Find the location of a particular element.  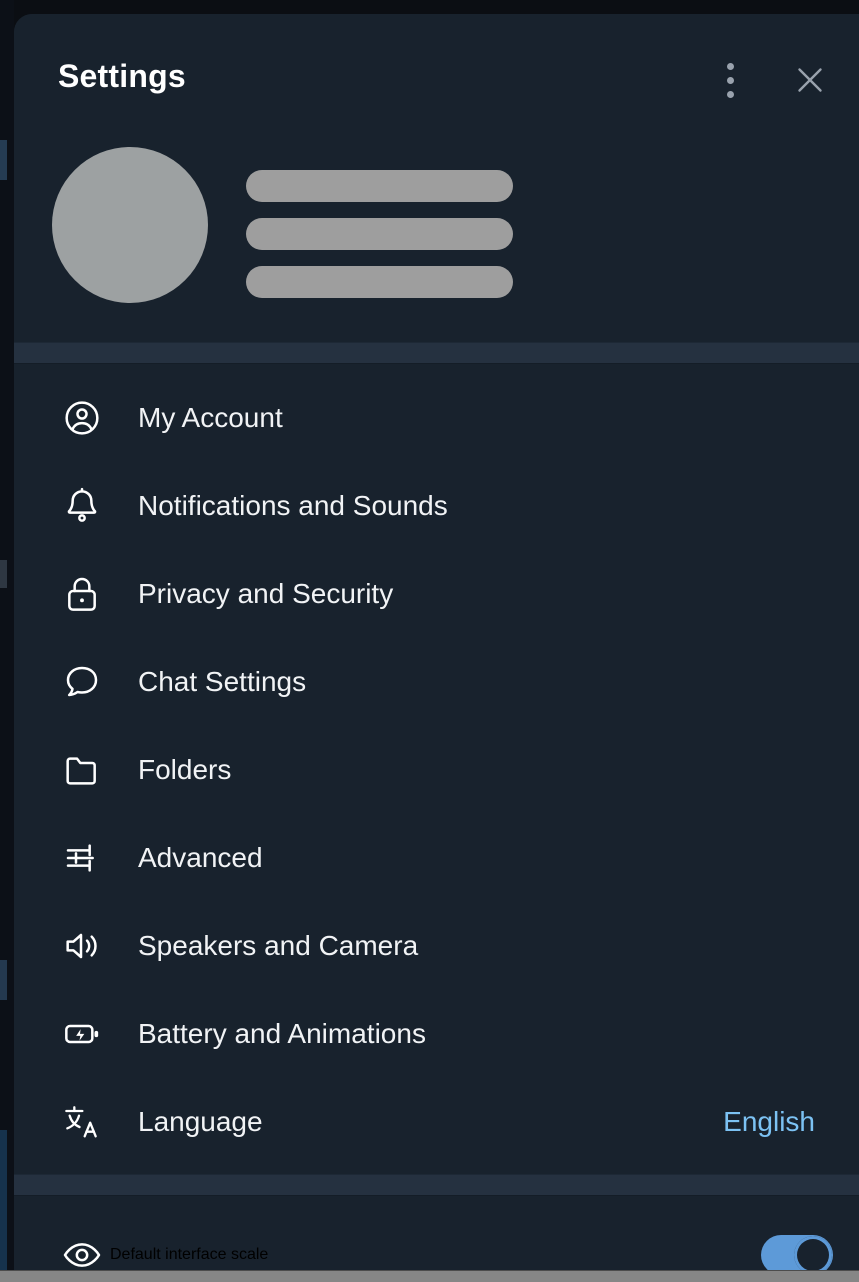

more-vertical-icon is located at coordinates (730, 80).